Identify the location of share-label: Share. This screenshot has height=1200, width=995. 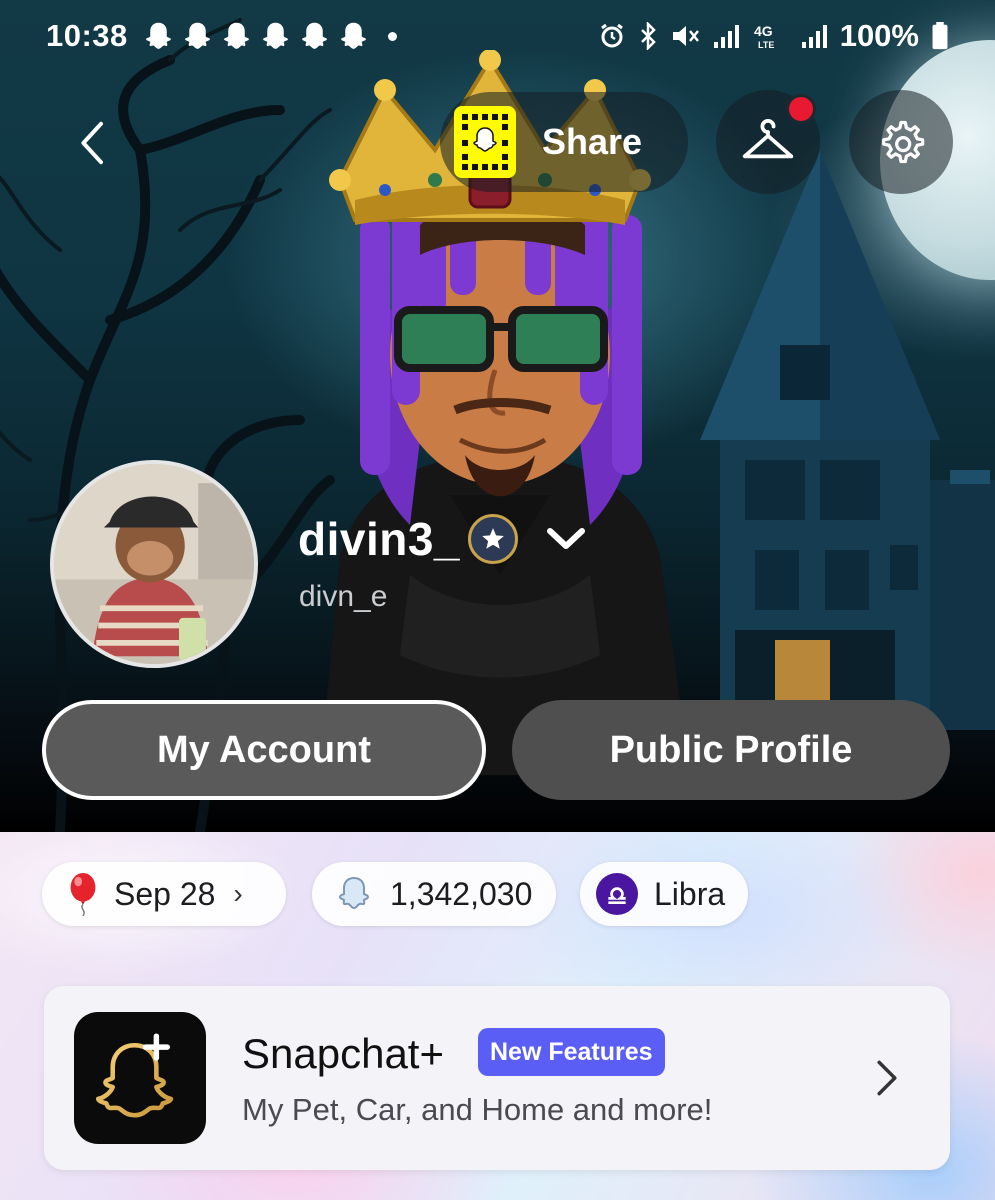
(592, 141).